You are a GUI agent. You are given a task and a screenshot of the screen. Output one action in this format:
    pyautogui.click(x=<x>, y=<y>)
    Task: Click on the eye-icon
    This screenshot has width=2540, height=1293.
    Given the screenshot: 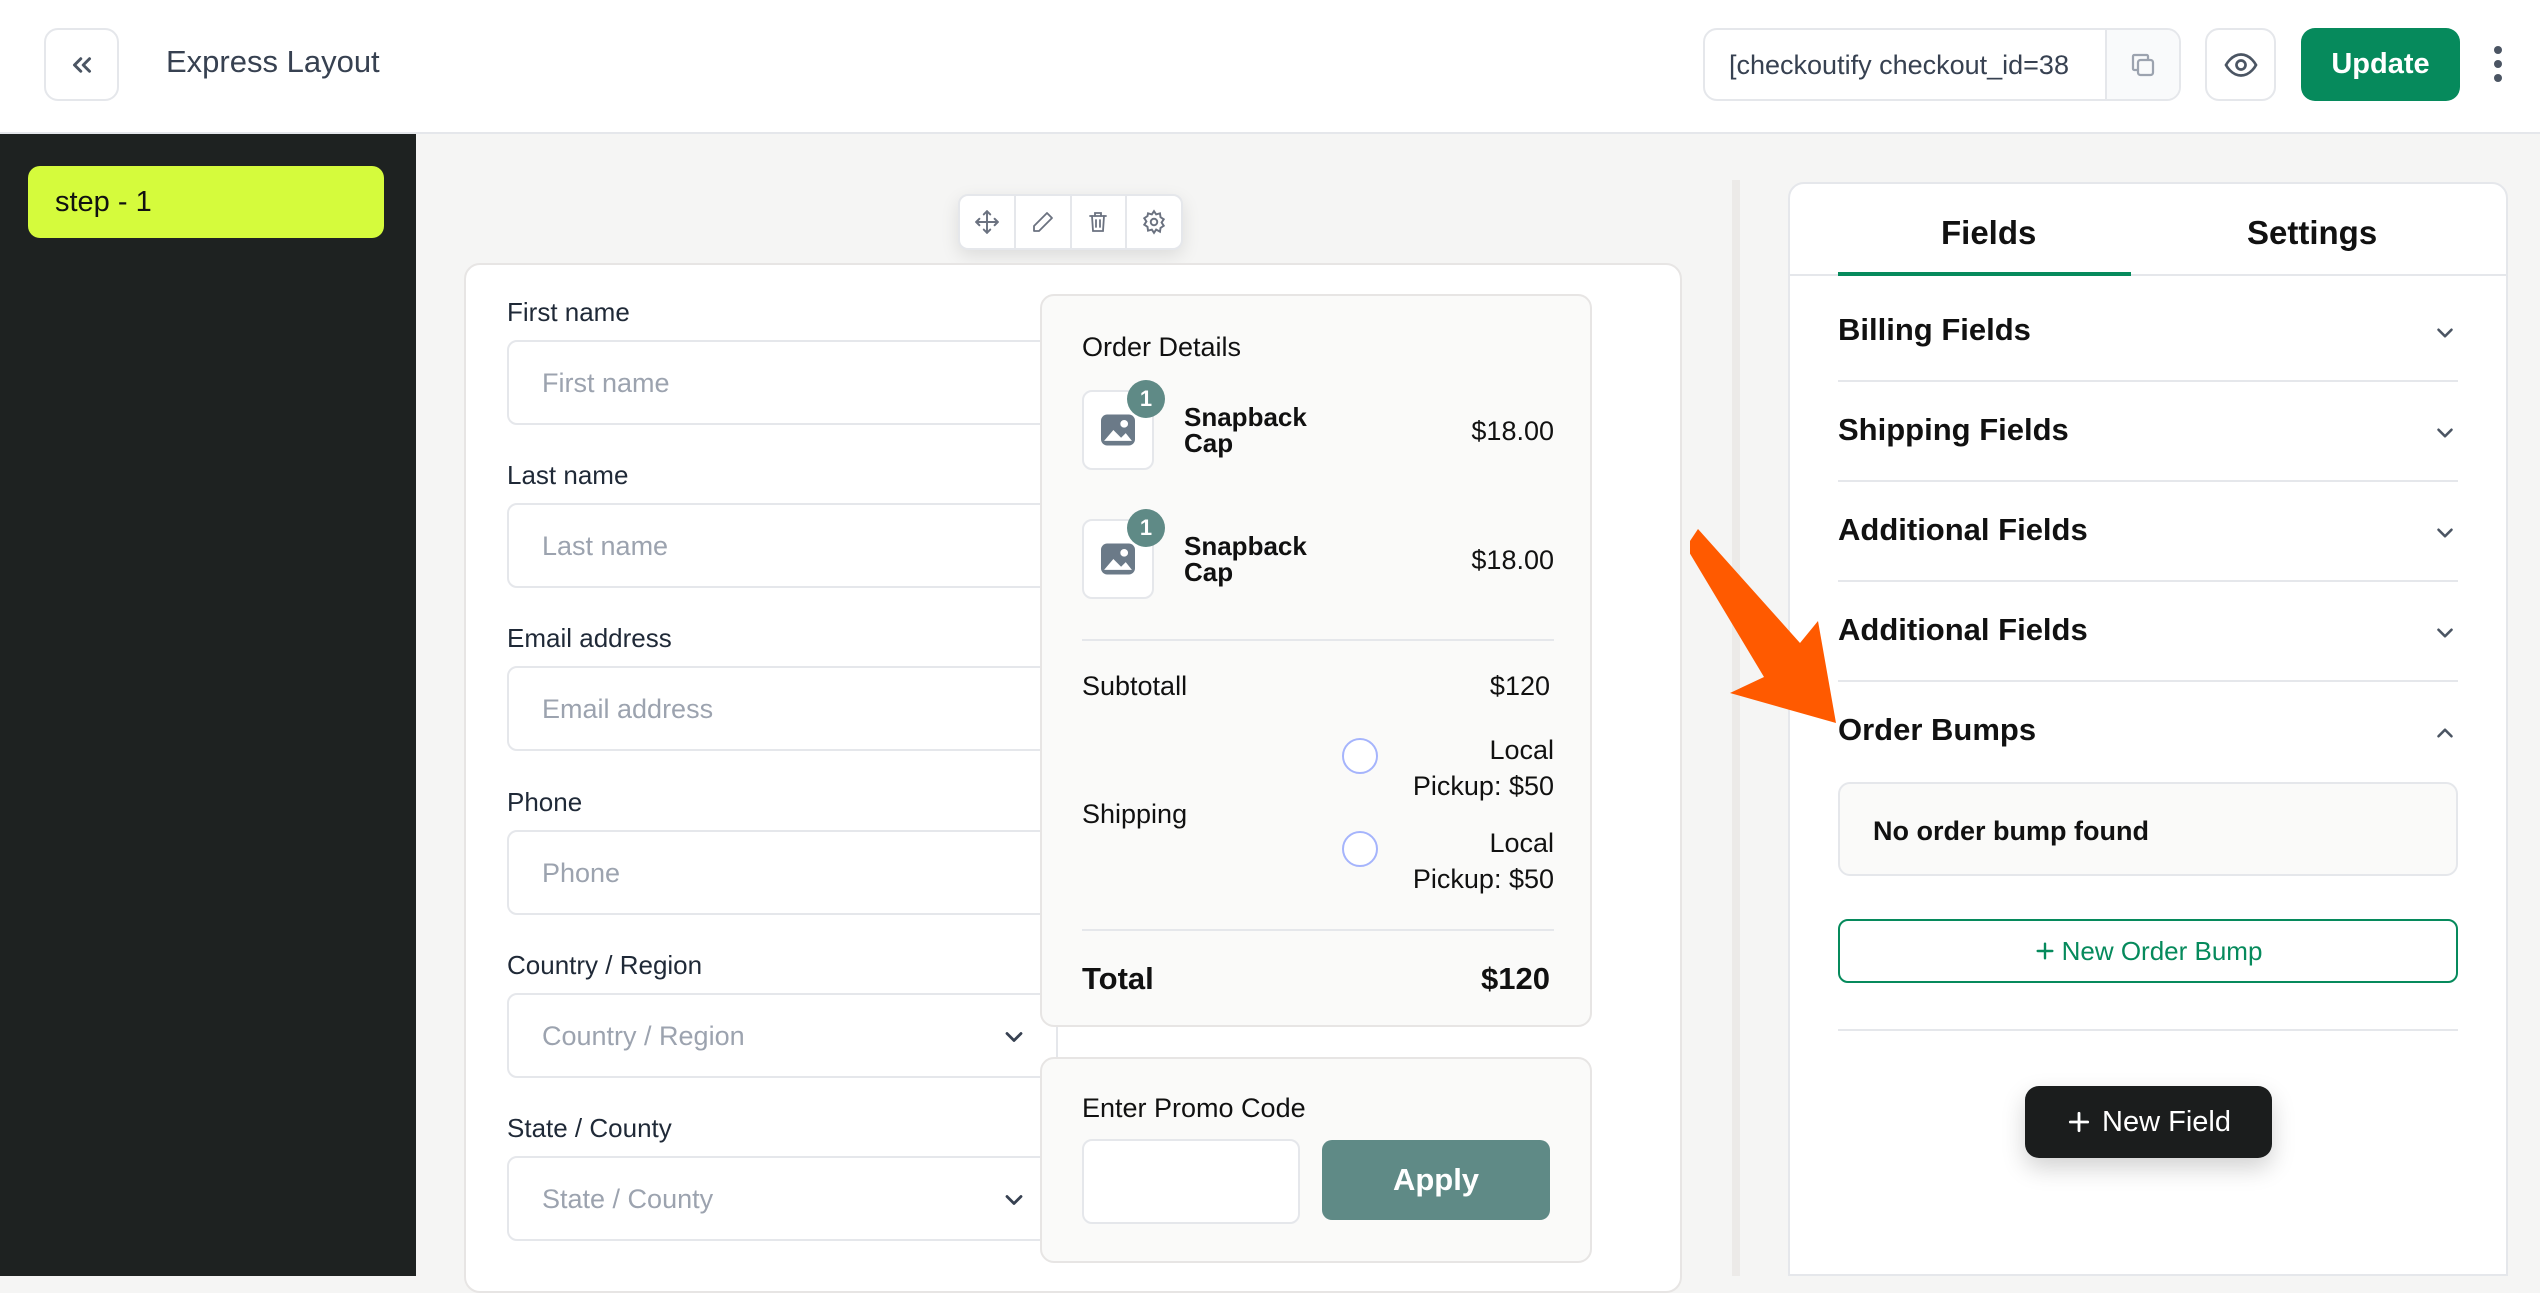 What is the action you would take?
    pyautogui.click(x=2240, y=64)
    